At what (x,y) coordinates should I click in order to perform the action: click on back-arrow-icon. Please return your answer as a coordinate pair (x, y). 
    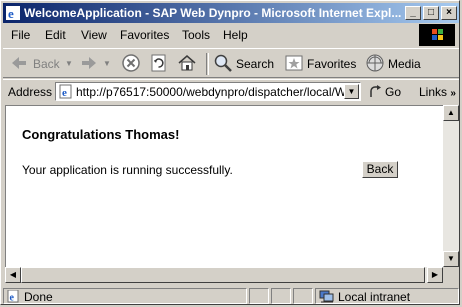
    Looking at the image, I should click on (19, 63).